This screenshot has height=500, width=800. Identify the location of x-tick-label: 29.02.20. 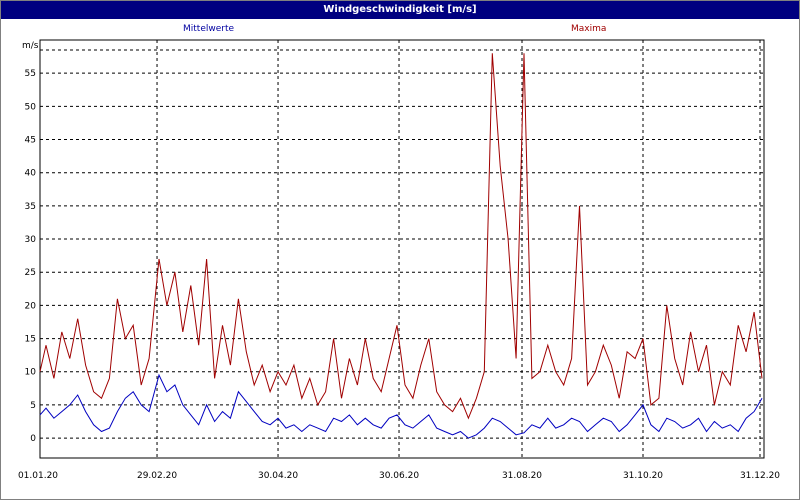
(157, 476).